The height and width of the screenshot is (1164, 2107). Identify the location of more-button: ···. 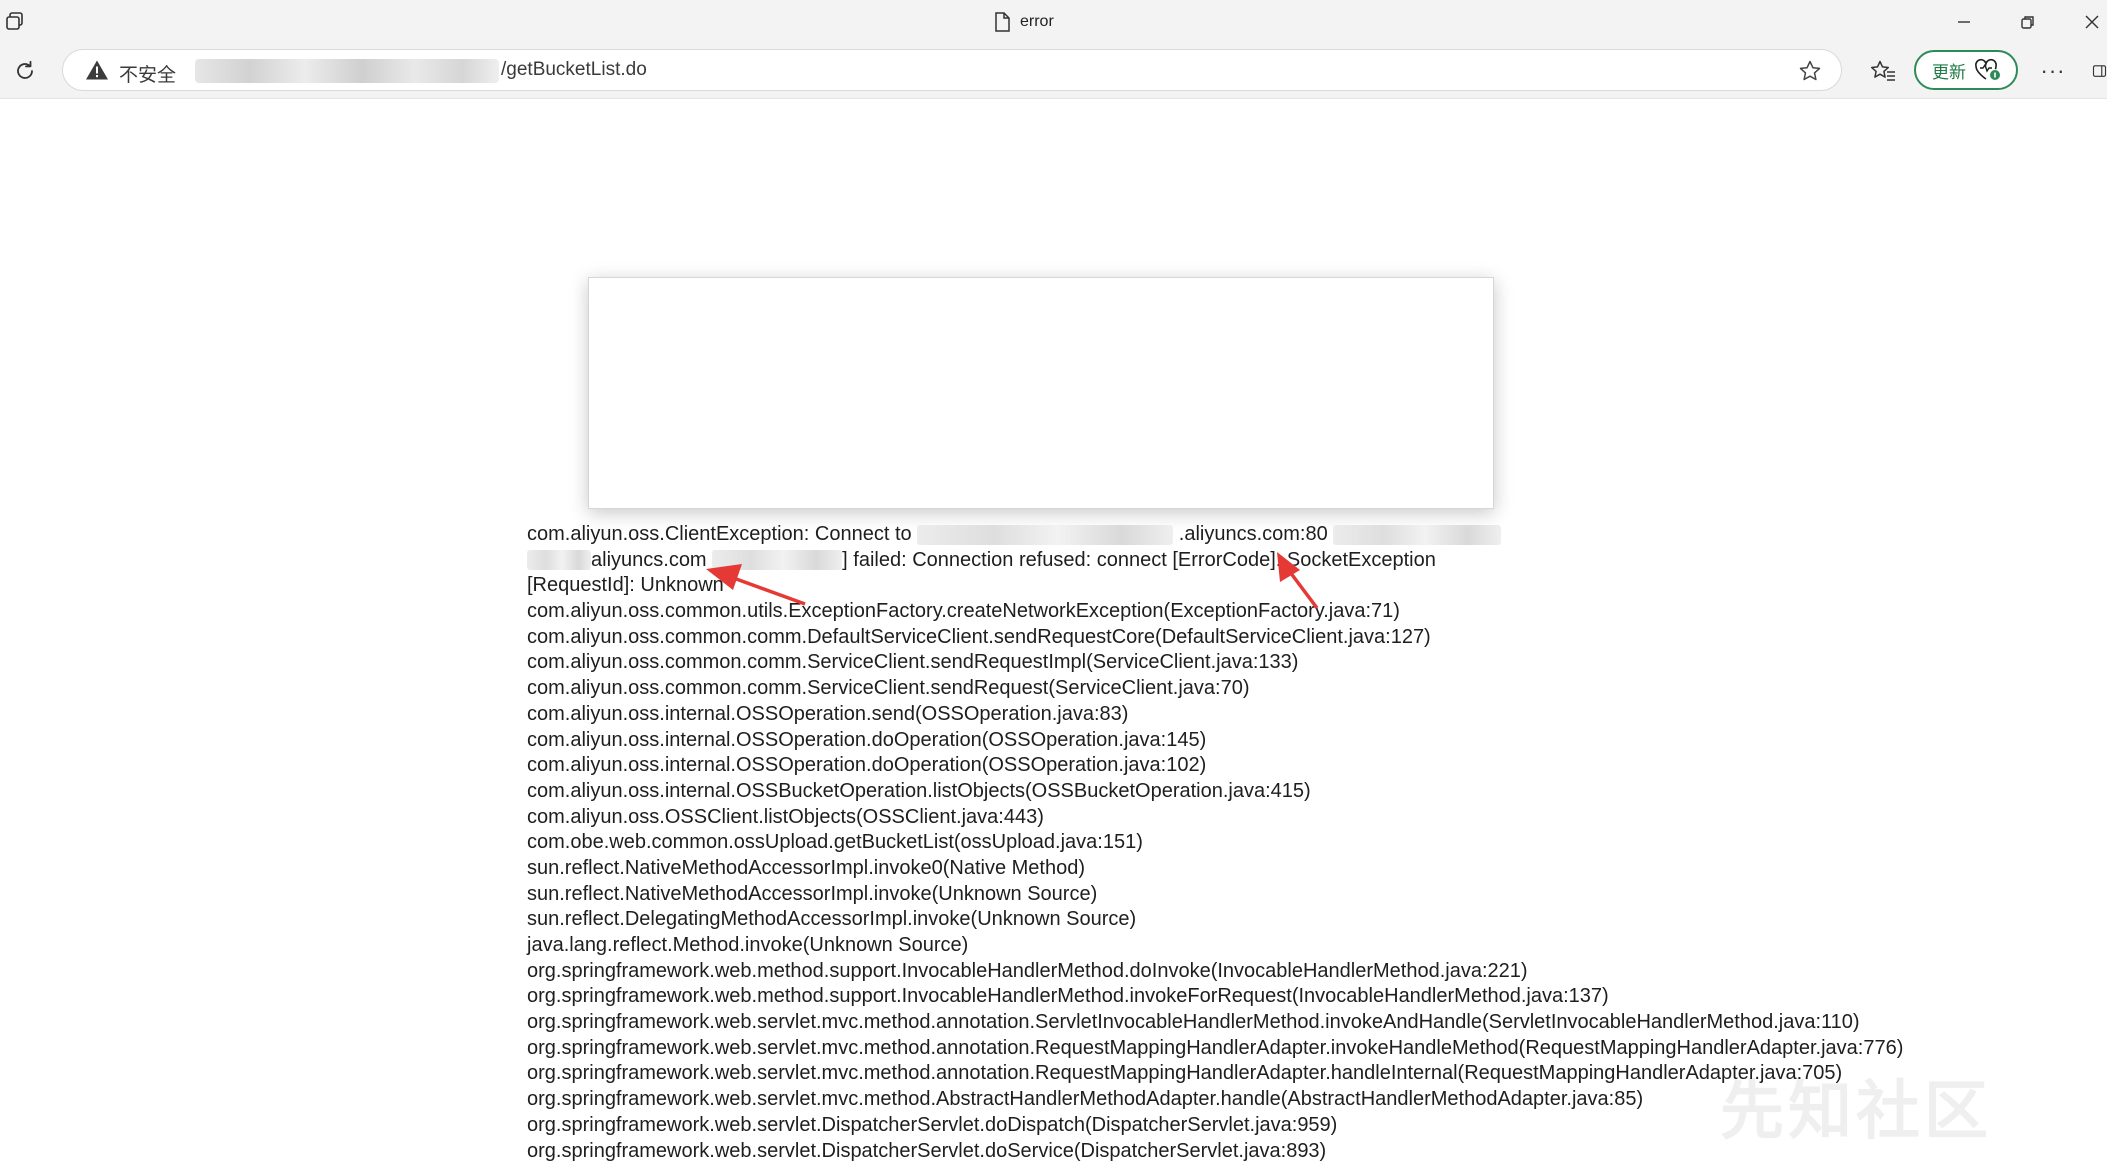
(2053, 71).